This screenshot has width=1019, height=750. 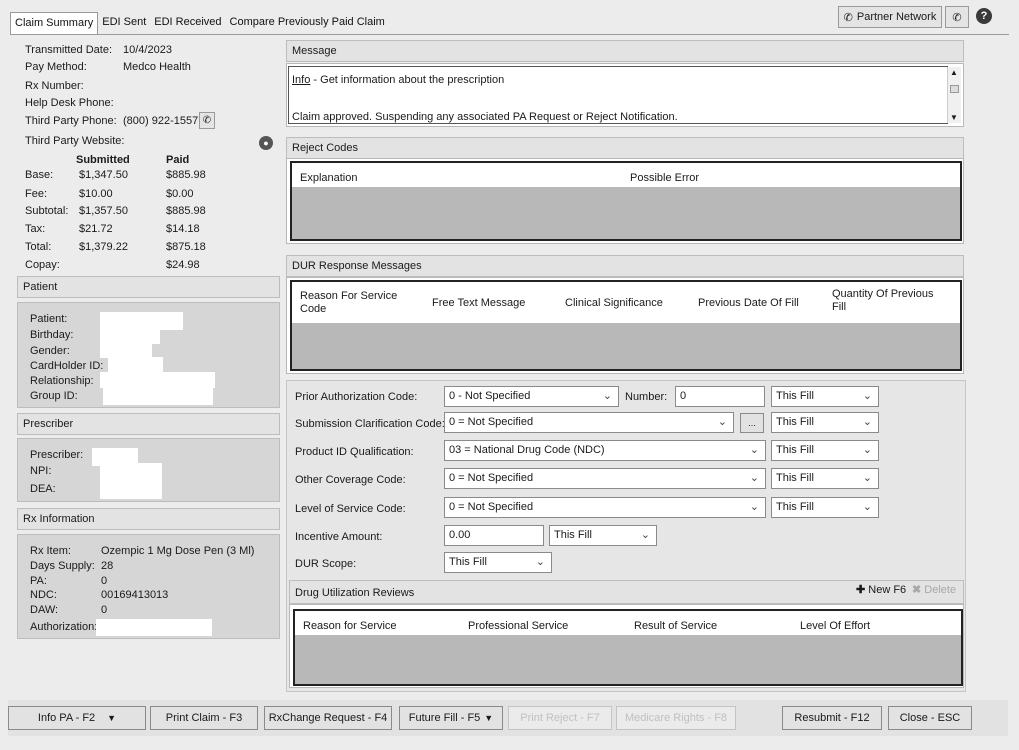 I want to click on tab-claim-summary: Claim Summary, so click(x=54, y=23).